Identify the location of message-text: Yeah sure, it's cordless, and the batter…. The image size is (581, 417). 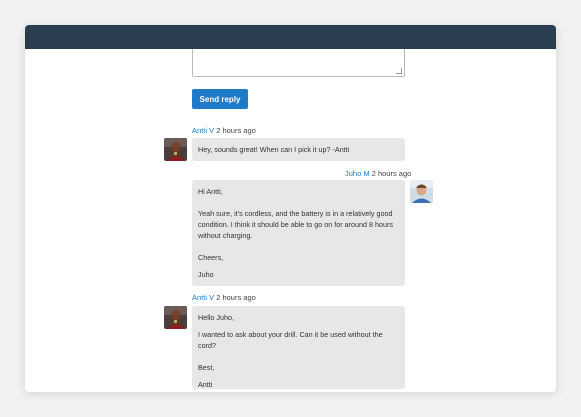
(295, 224).